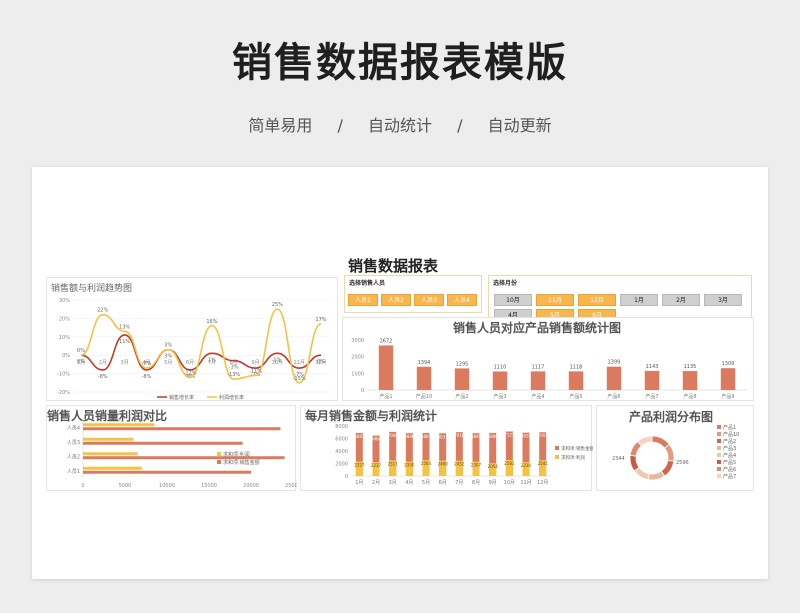 This screenshot has width=800, height=613. I want to click on data-label: 6935, so click(526, 436).